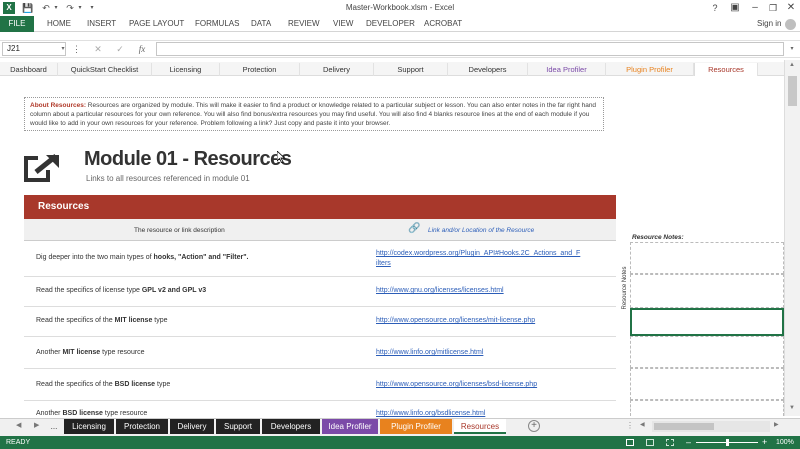  Describe the element at coordinates (411, 69) in the screenshot. I see `nav-support: Support` at that location.